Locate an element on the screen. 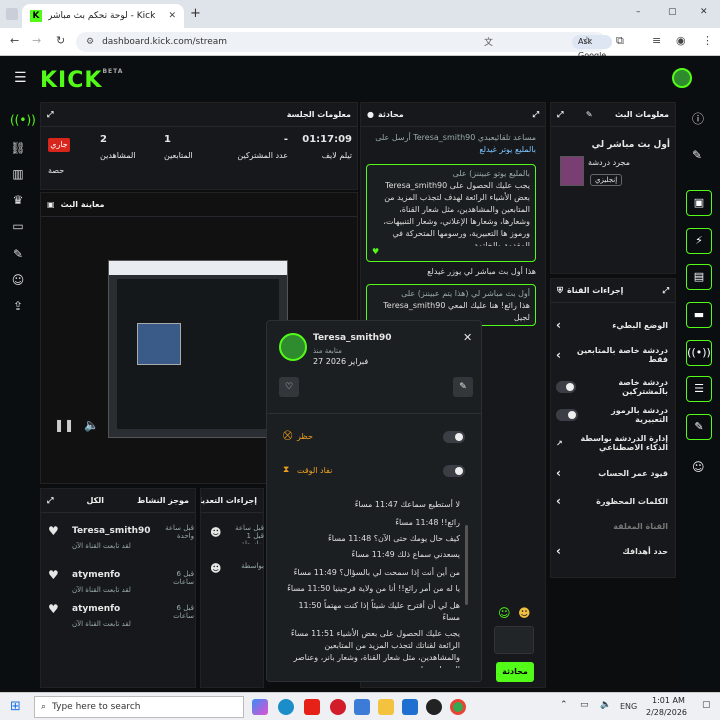 Image resolution: width=720 pixels, height=720 pixels. bookmark-star-icon: ☆ is located at coordinates (587, 40).